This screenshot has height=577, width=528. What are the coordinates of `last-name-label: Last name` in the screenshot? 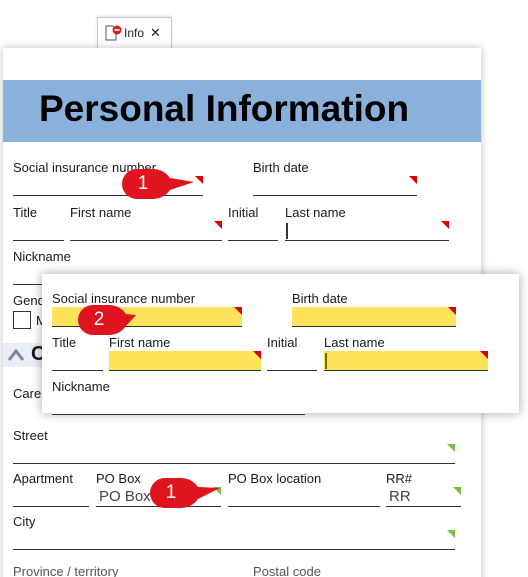 It's located at (315, 212).